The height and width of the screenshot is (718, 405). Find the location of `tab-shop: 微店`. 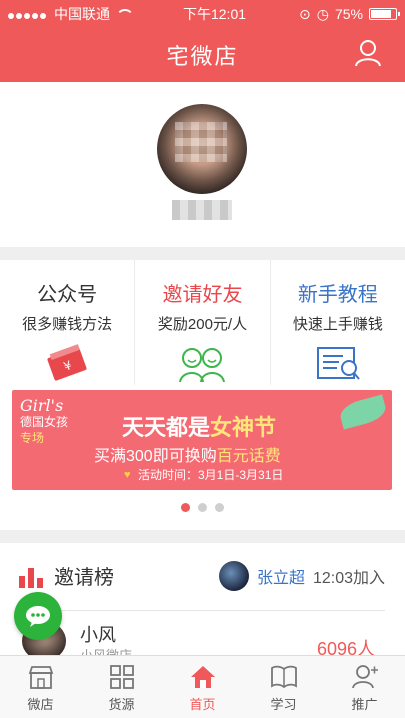

tab-shop: 微店 is located at coordinates (40, 687).